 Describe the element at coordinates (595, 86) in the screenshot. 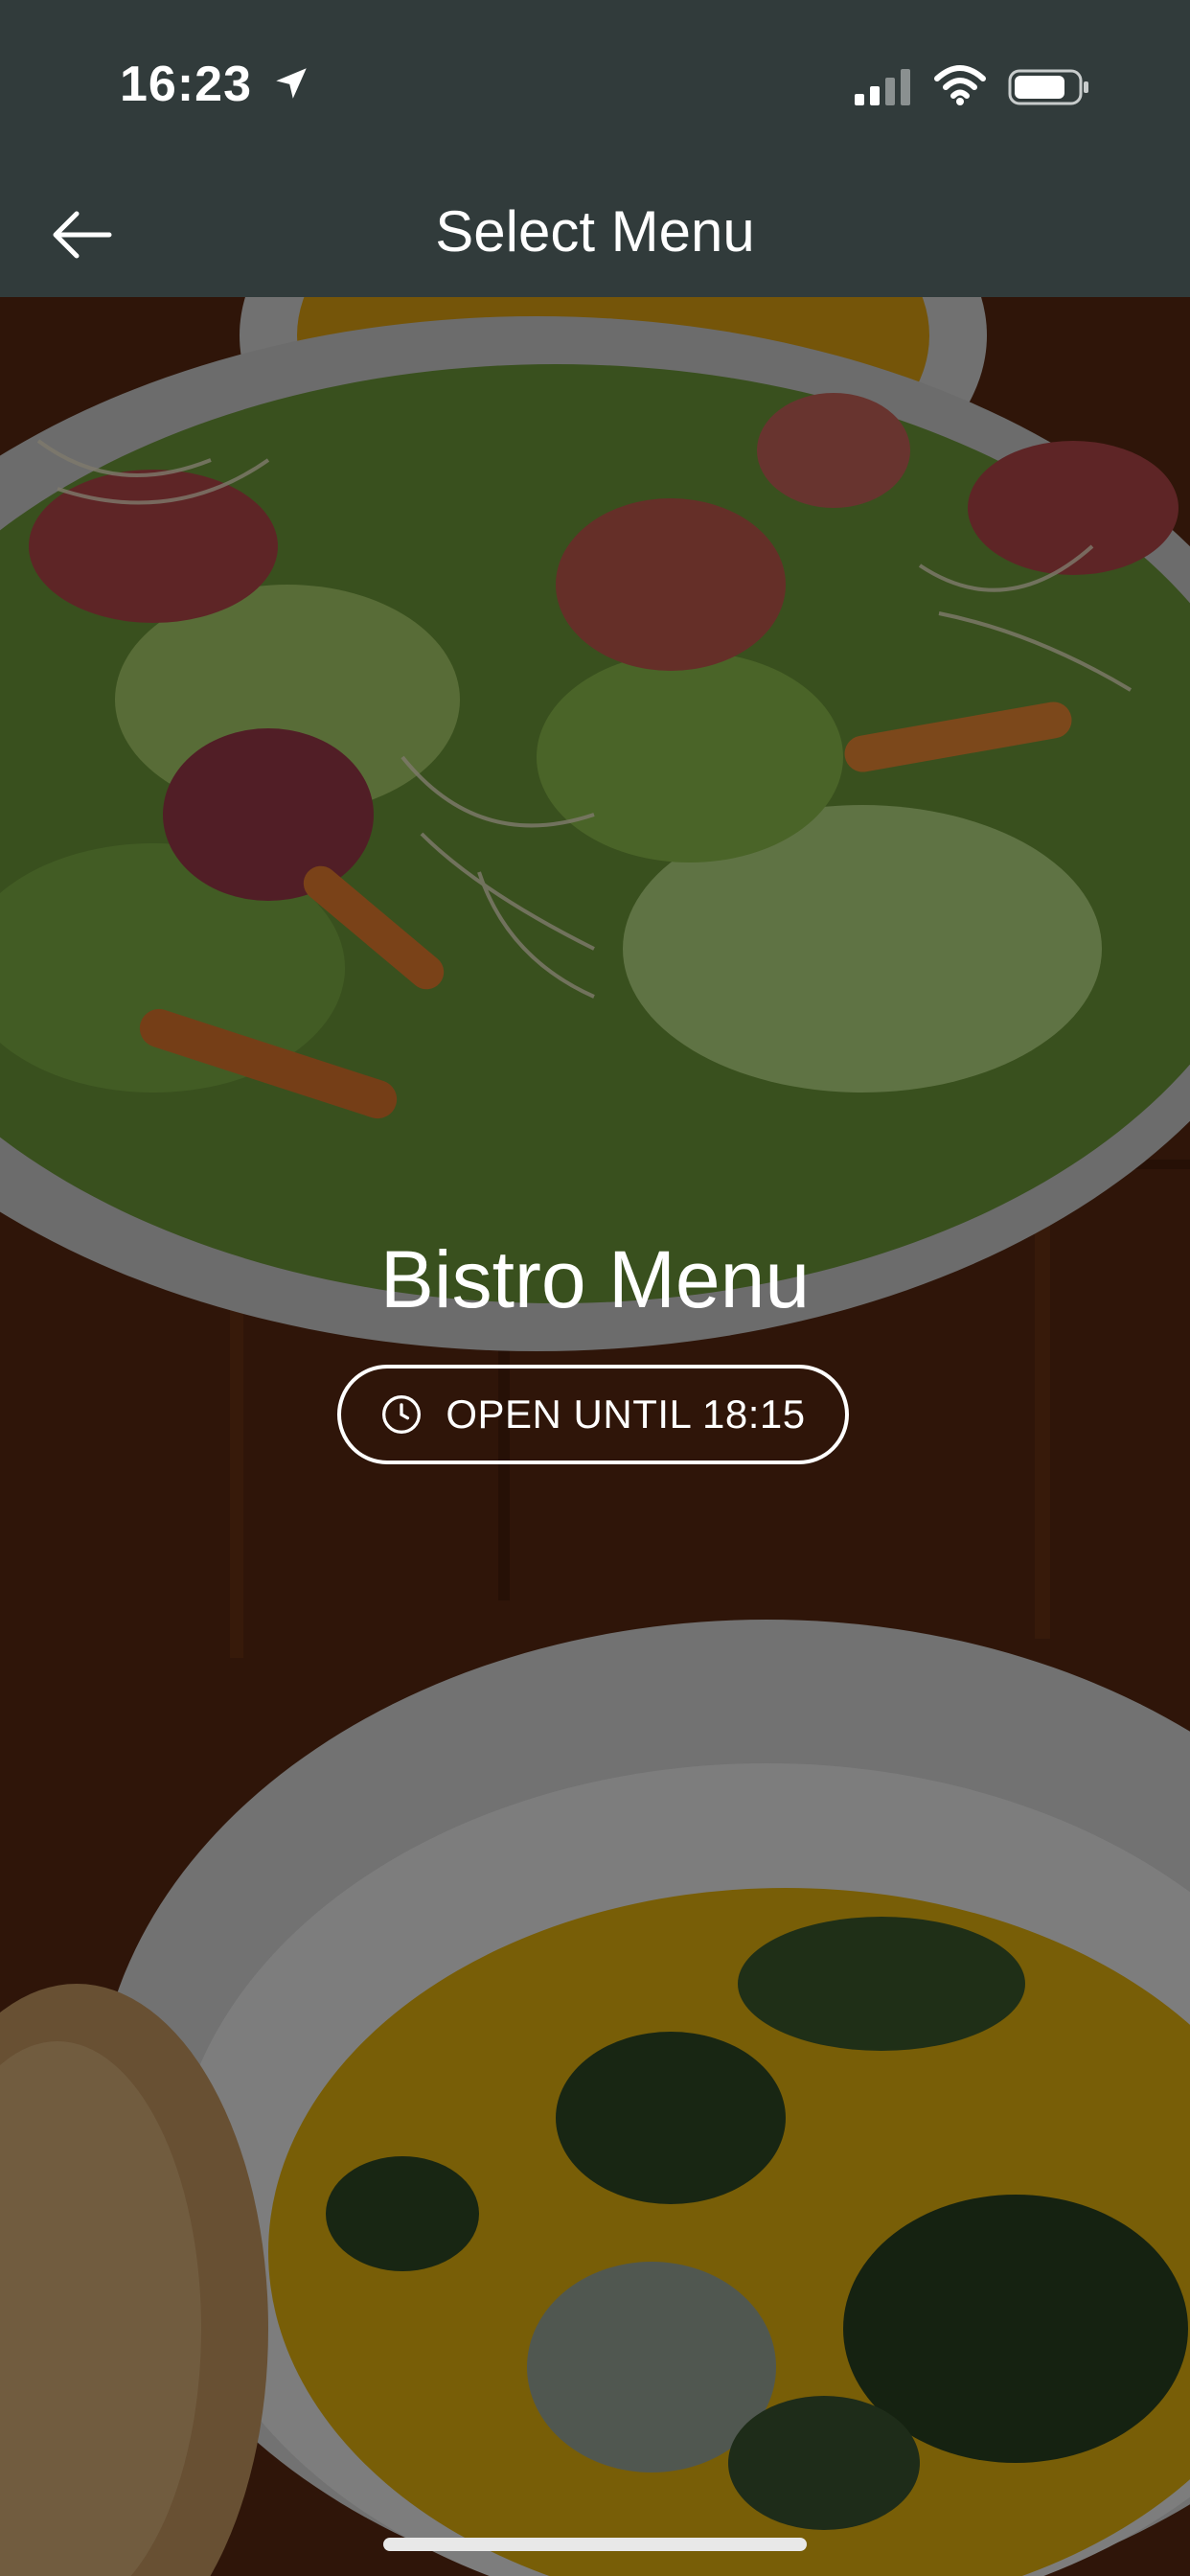

I see `status-bar: 16:23` at that location.